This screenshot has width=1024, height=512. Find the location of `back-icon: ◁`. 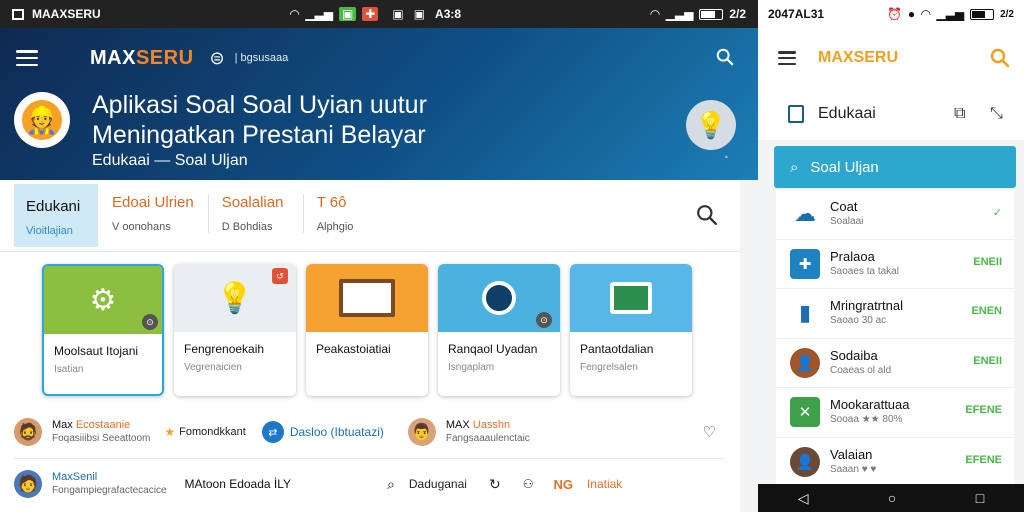

back-icon: ◁ is located at coordinates (803, 498).